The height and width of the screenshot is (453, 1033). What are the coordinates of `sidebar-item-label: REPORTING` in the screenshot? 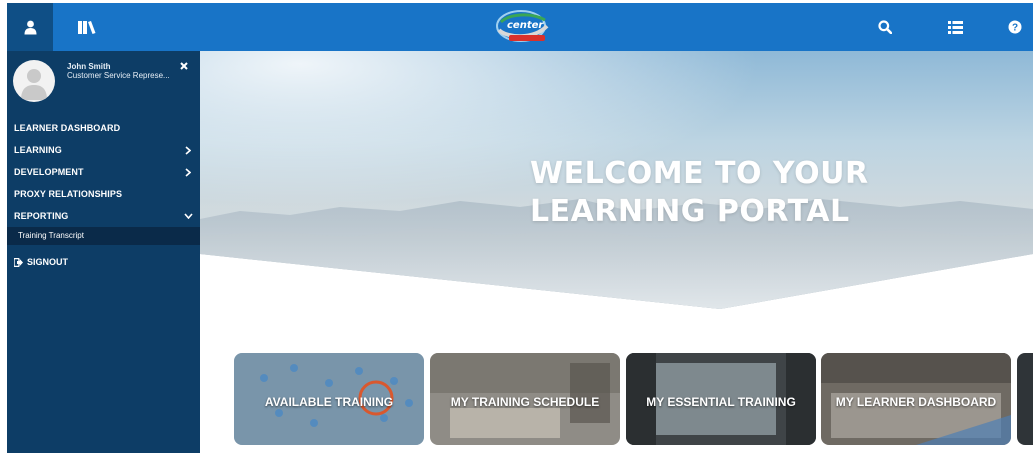 It's located at (41, 216).